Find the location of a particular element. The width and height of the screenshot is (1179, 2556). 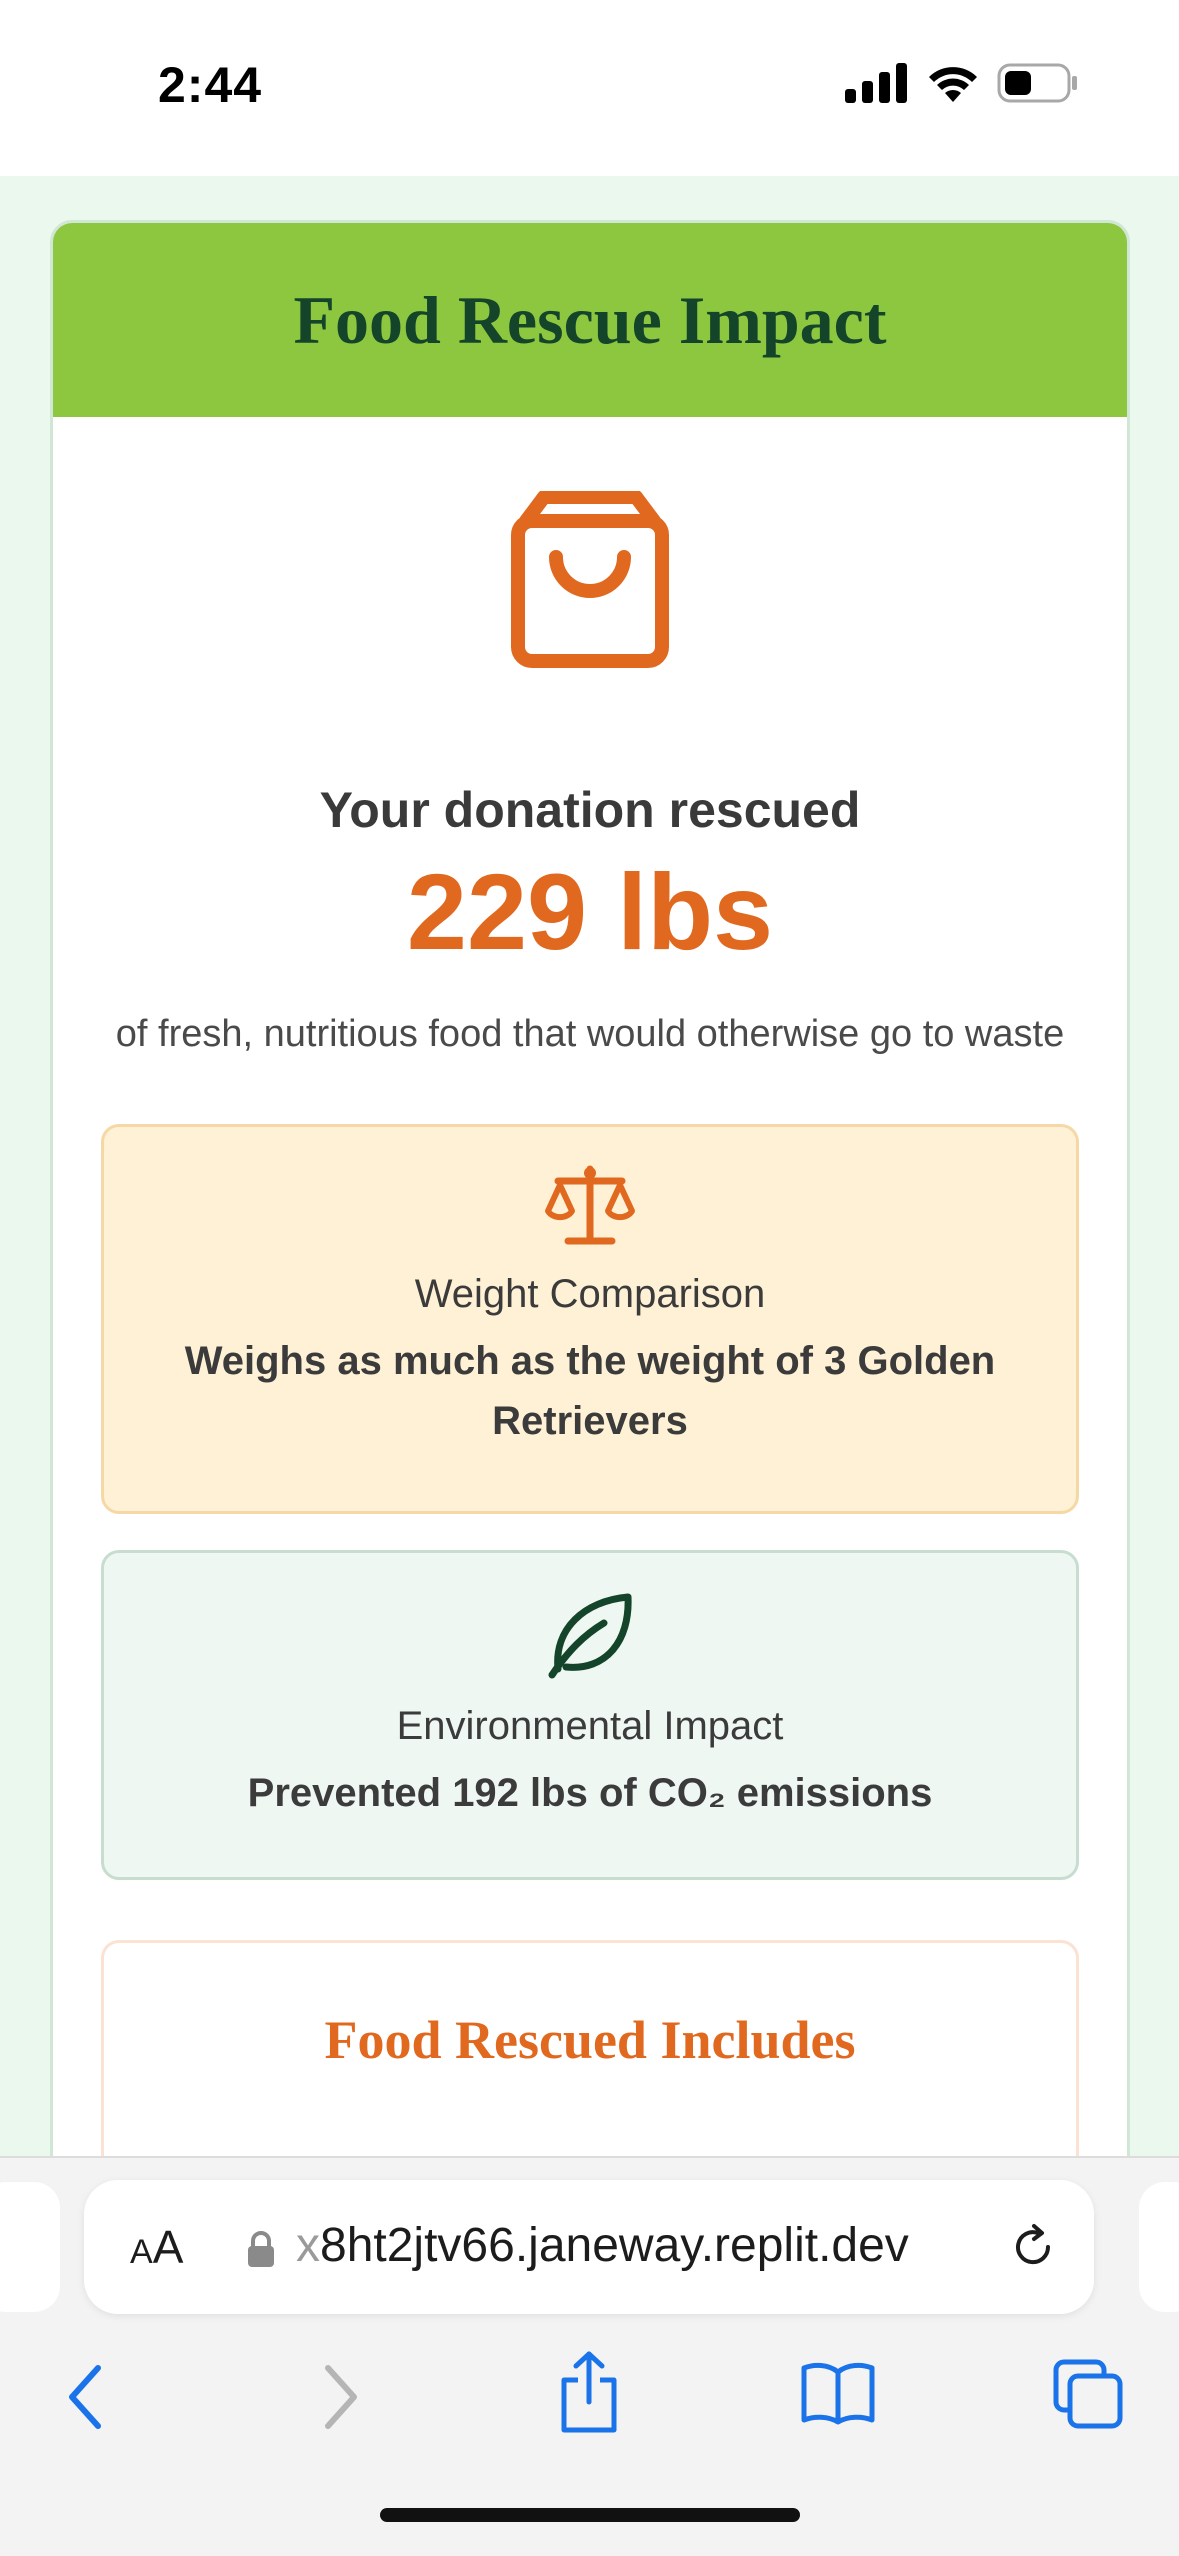

url-prefix: x is located at coordinates (308, 2245).